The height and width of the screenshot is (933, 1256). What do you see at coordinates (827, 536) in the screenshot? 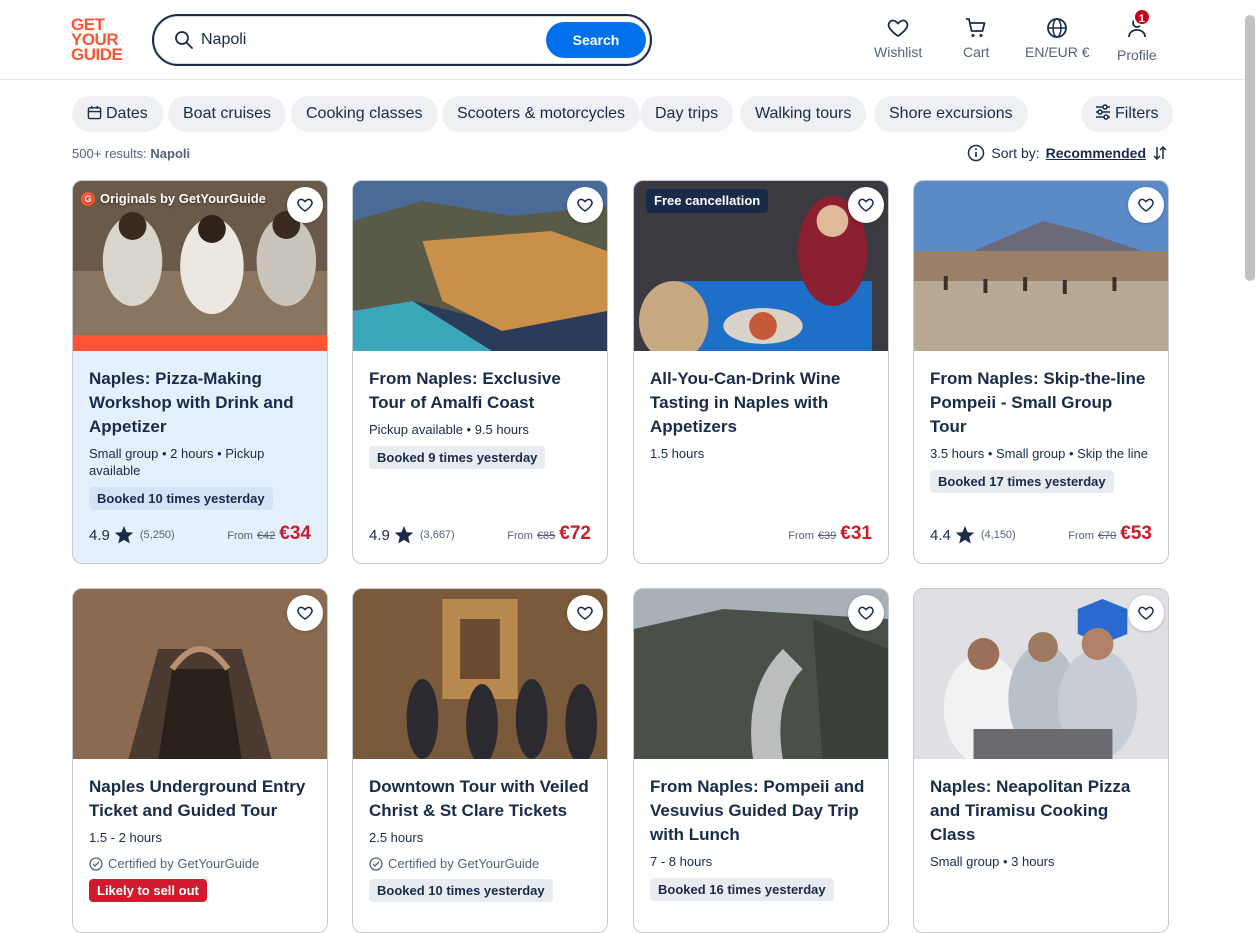
I see `old-price: €39` at bounding box center [827, 536].